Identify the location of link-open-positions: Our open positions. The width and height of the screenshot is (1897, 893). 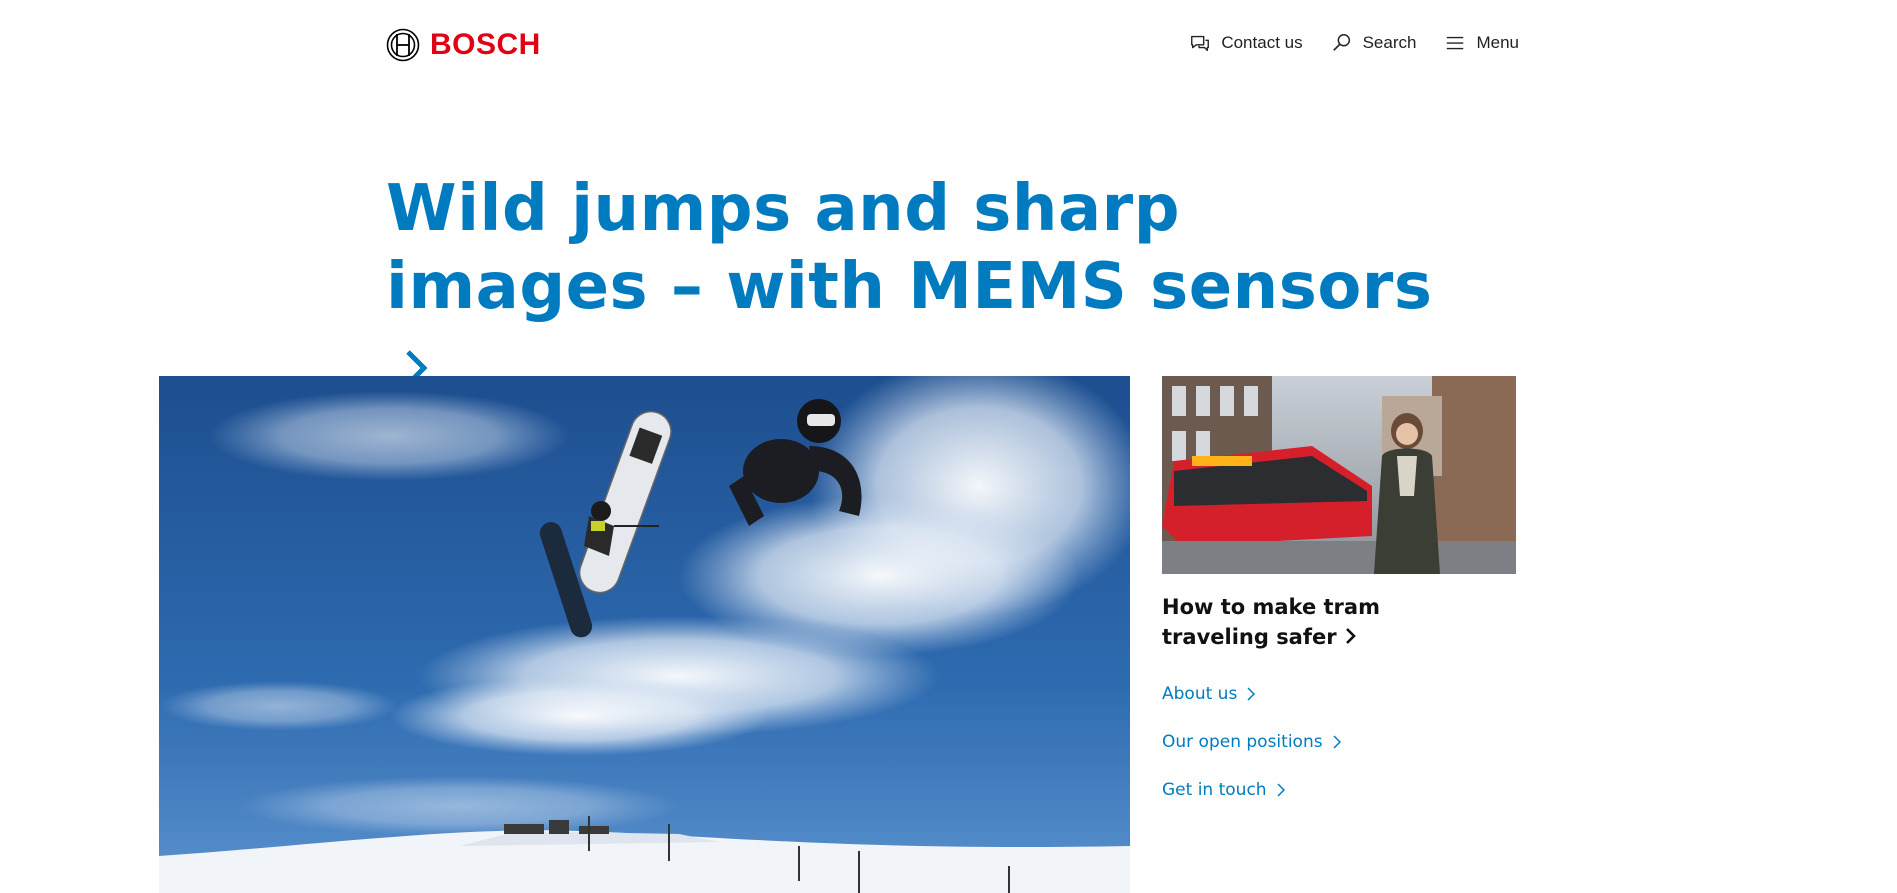
(1339, 742).